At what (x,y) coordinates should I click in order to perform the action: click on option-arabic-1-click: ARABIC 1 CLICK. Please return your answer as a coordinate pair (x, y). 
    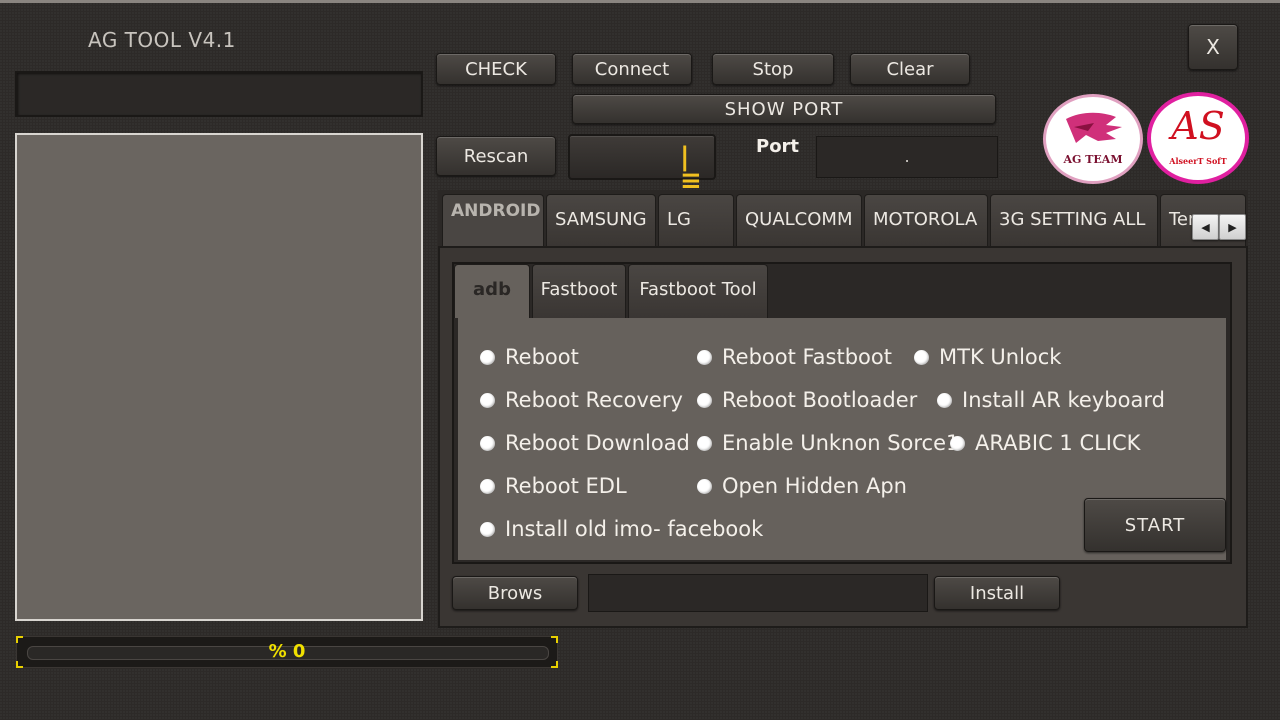
    Looking at the image, I should click on (1045, 443).